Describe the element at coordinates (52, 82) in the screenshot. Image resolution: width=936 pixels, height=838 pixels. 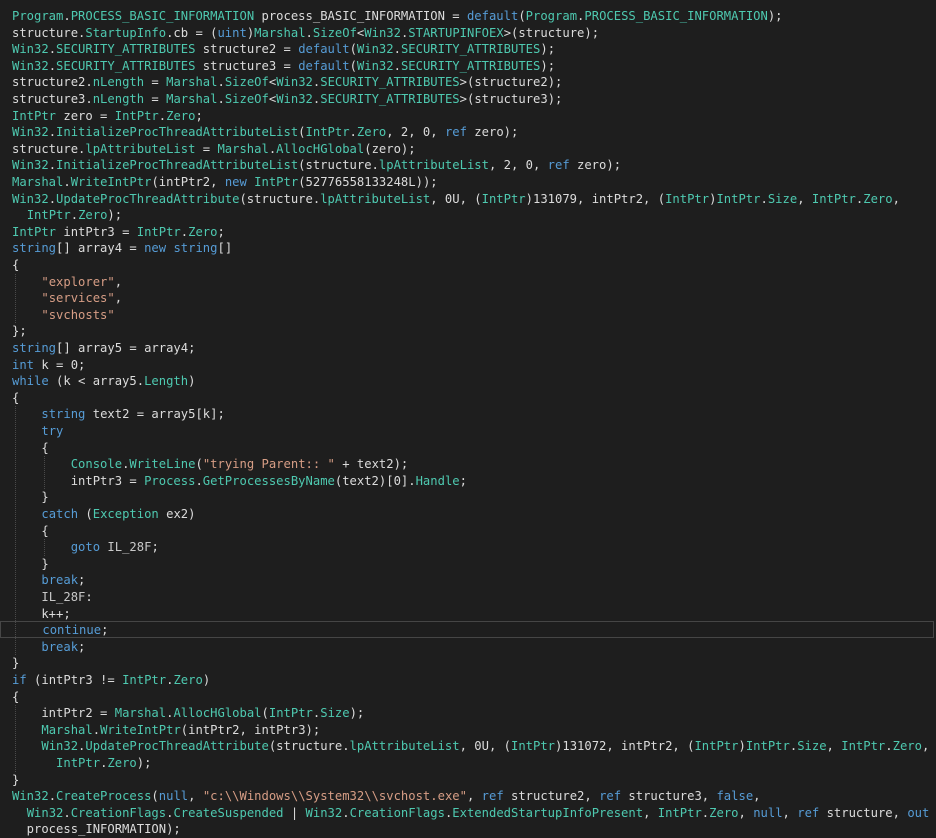
I see `code-token: structure2.` at that location.